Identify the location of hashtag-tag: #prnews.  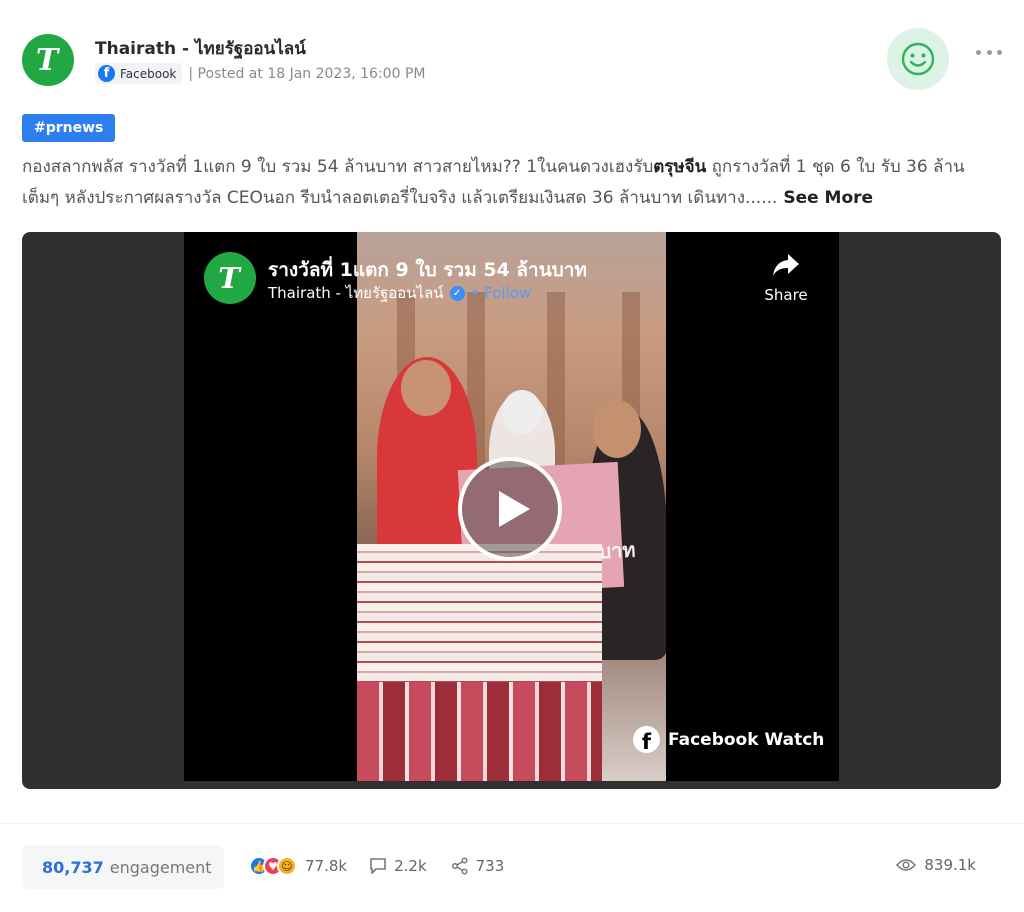
(69, 128).